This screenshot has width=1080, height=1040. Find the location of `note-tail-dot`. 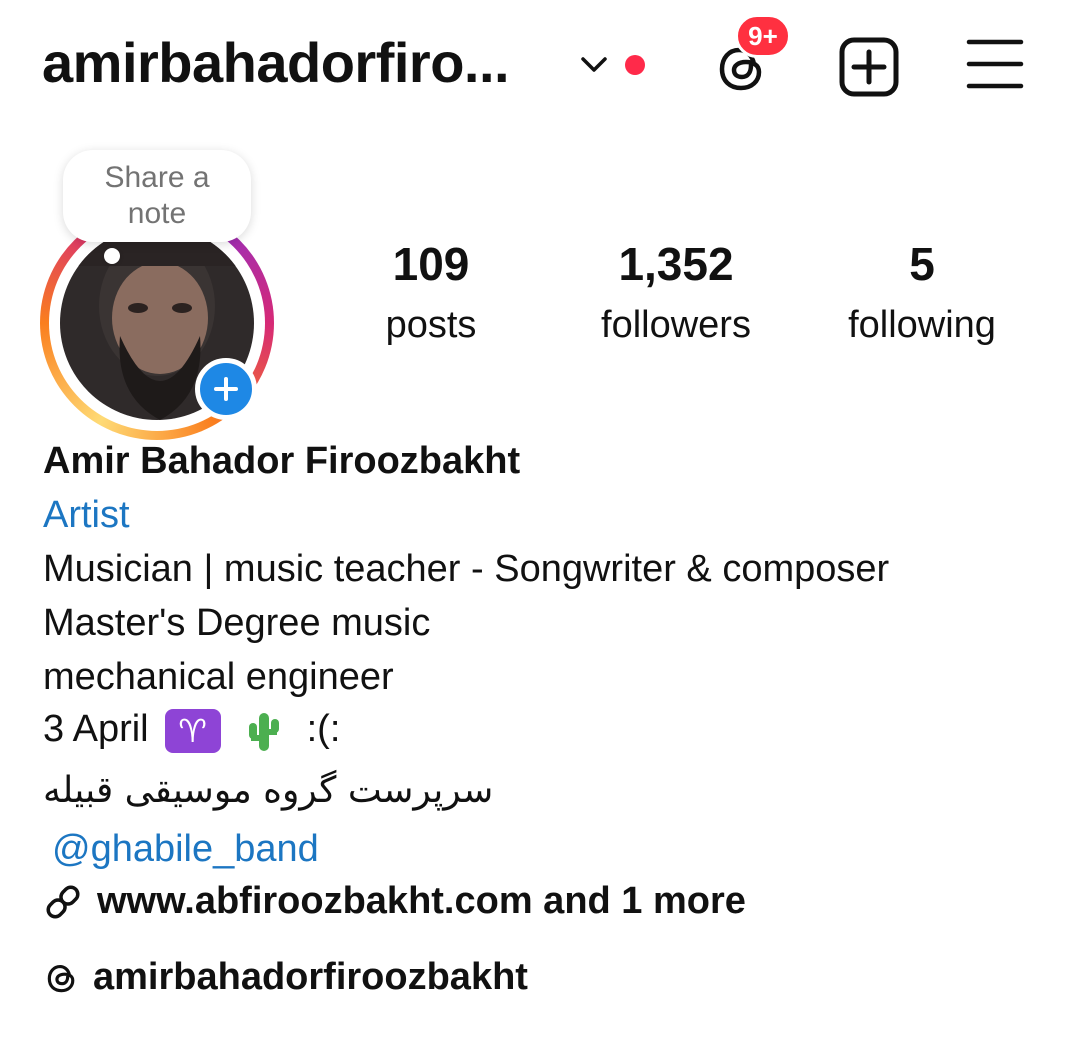

note-tail-dot is located at coordinates (112, 256).